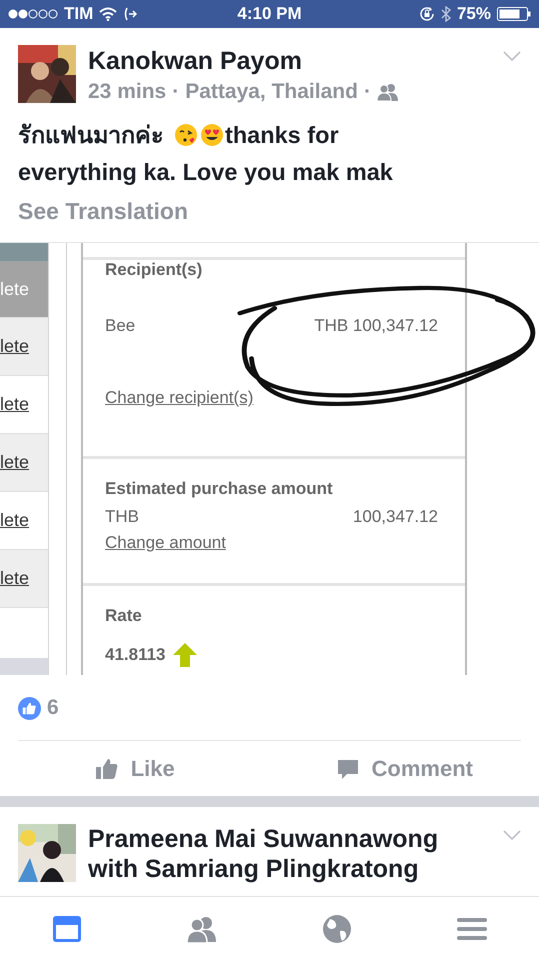  What do you see at coordinates (106, 768) in the screenshot?
I see `thumbs-up-icon` at bounding box center [106, 768].